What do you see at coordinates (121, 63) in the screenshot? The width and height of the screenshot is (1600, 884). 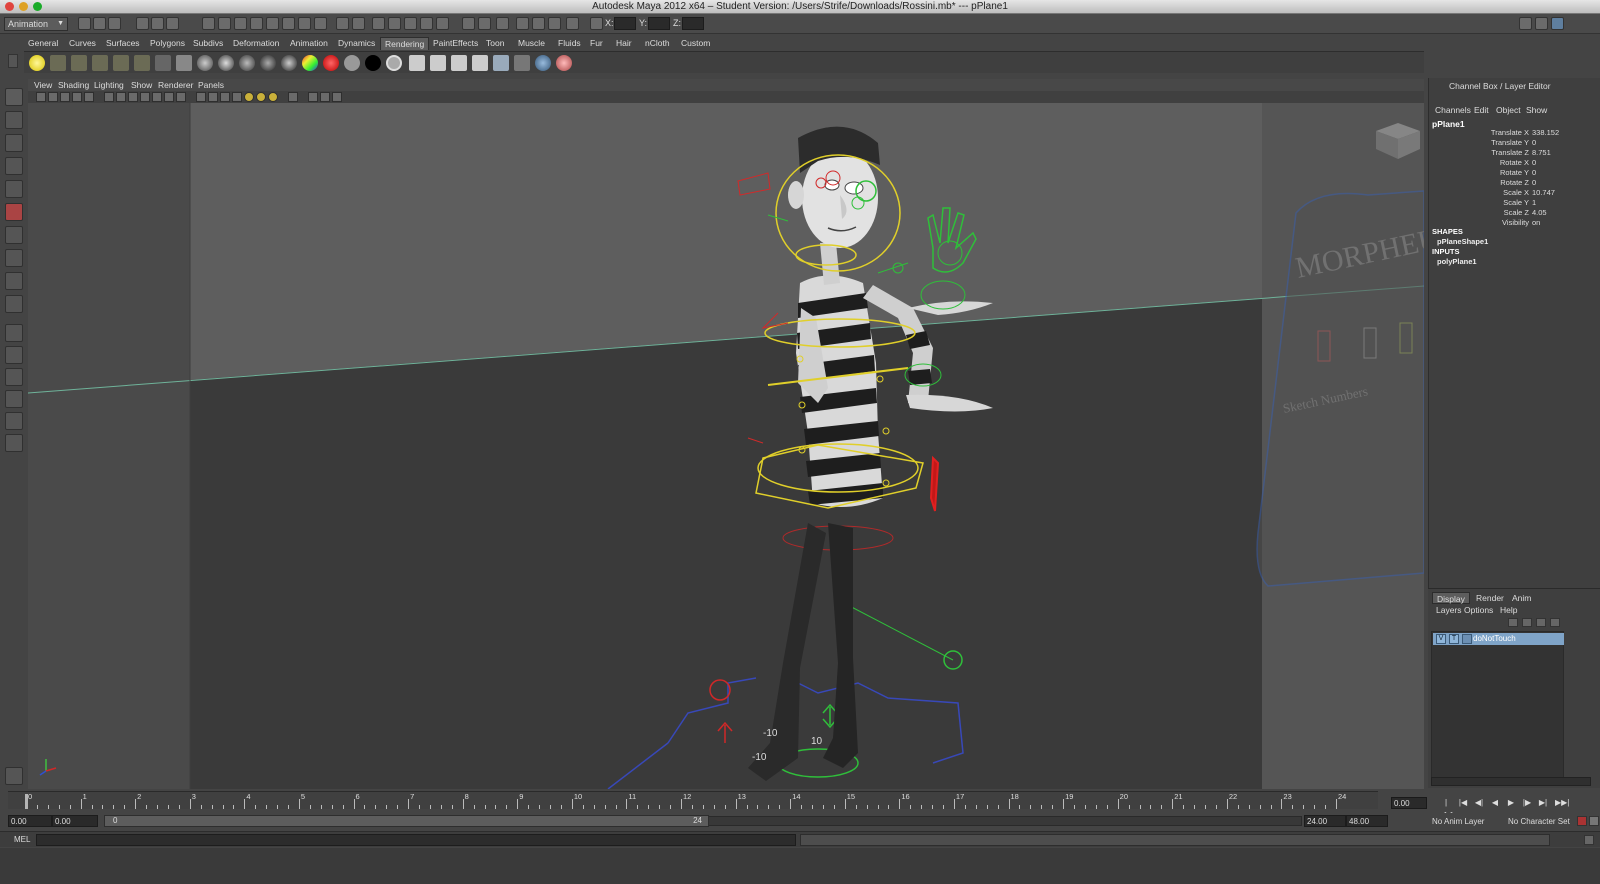 I see `volume-light-icon` at bounding box center [121, 63].